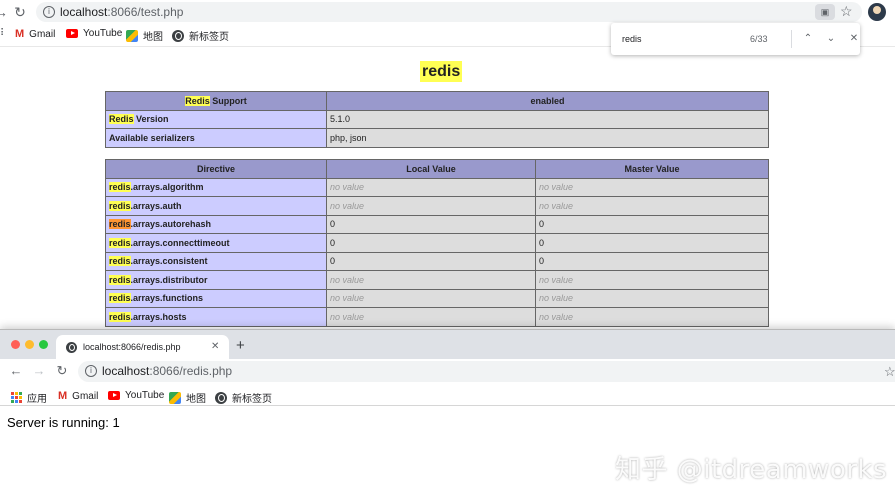 This screenshot has width=895, height=500. Describe the element at coordinates (132, 35) in the screenshot. I see `maps-icon` at that location.